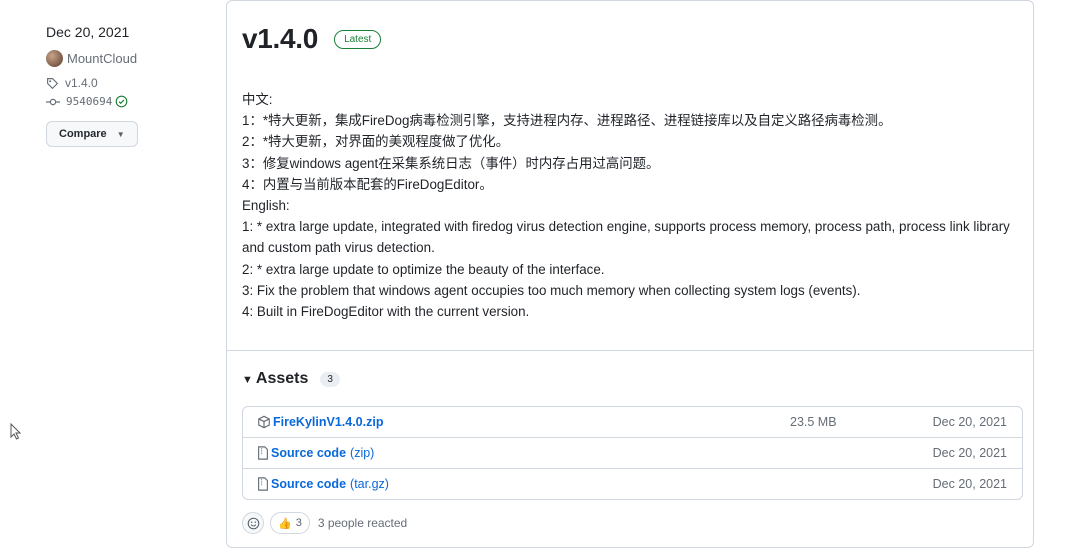 The image size is (1080, 549). I want to click on thumbs-up-reaction: 👍 3, so click(290, 523).